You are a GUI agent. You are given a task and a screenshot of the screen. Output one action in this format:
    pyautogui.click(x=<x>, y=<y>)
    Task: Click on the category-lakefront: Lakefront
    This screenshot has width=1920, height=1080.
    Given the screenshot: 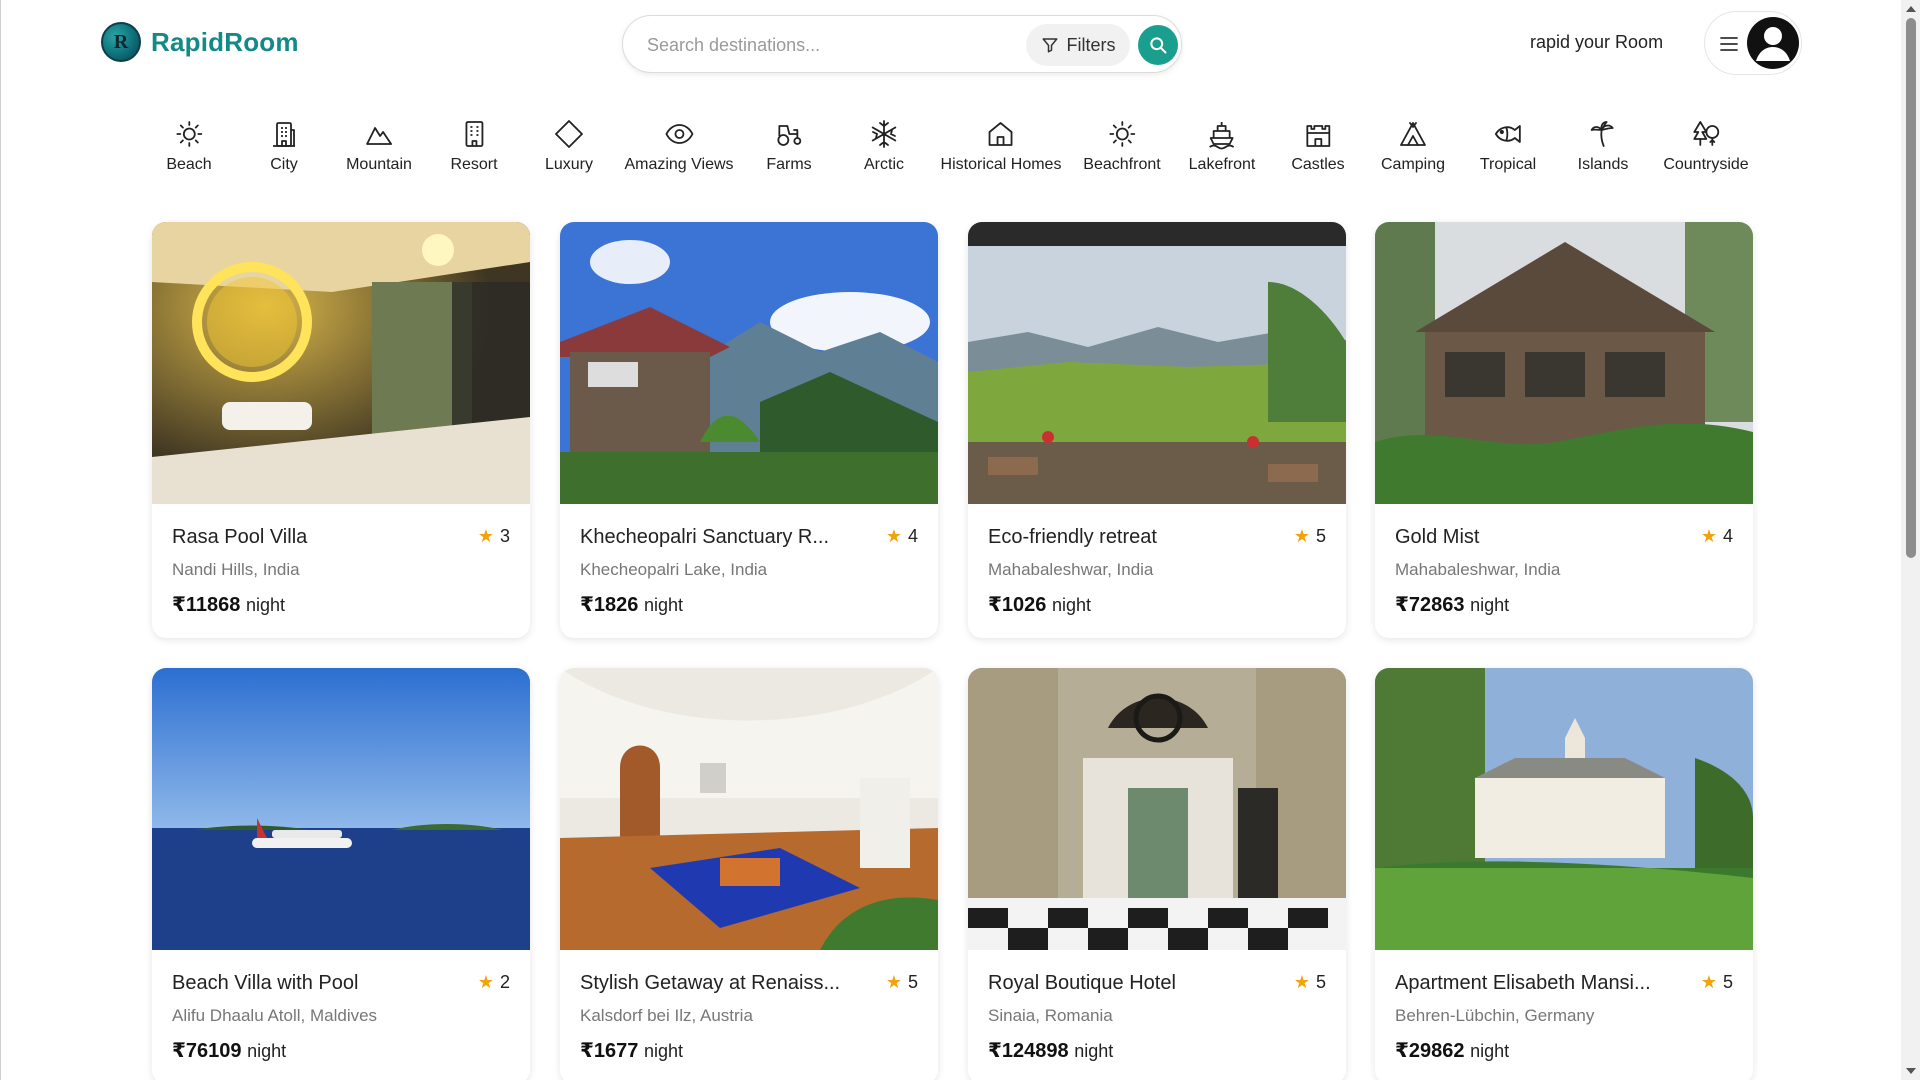 What is the action you would take?
    pyautogui.click(x=1222, y=153)
    